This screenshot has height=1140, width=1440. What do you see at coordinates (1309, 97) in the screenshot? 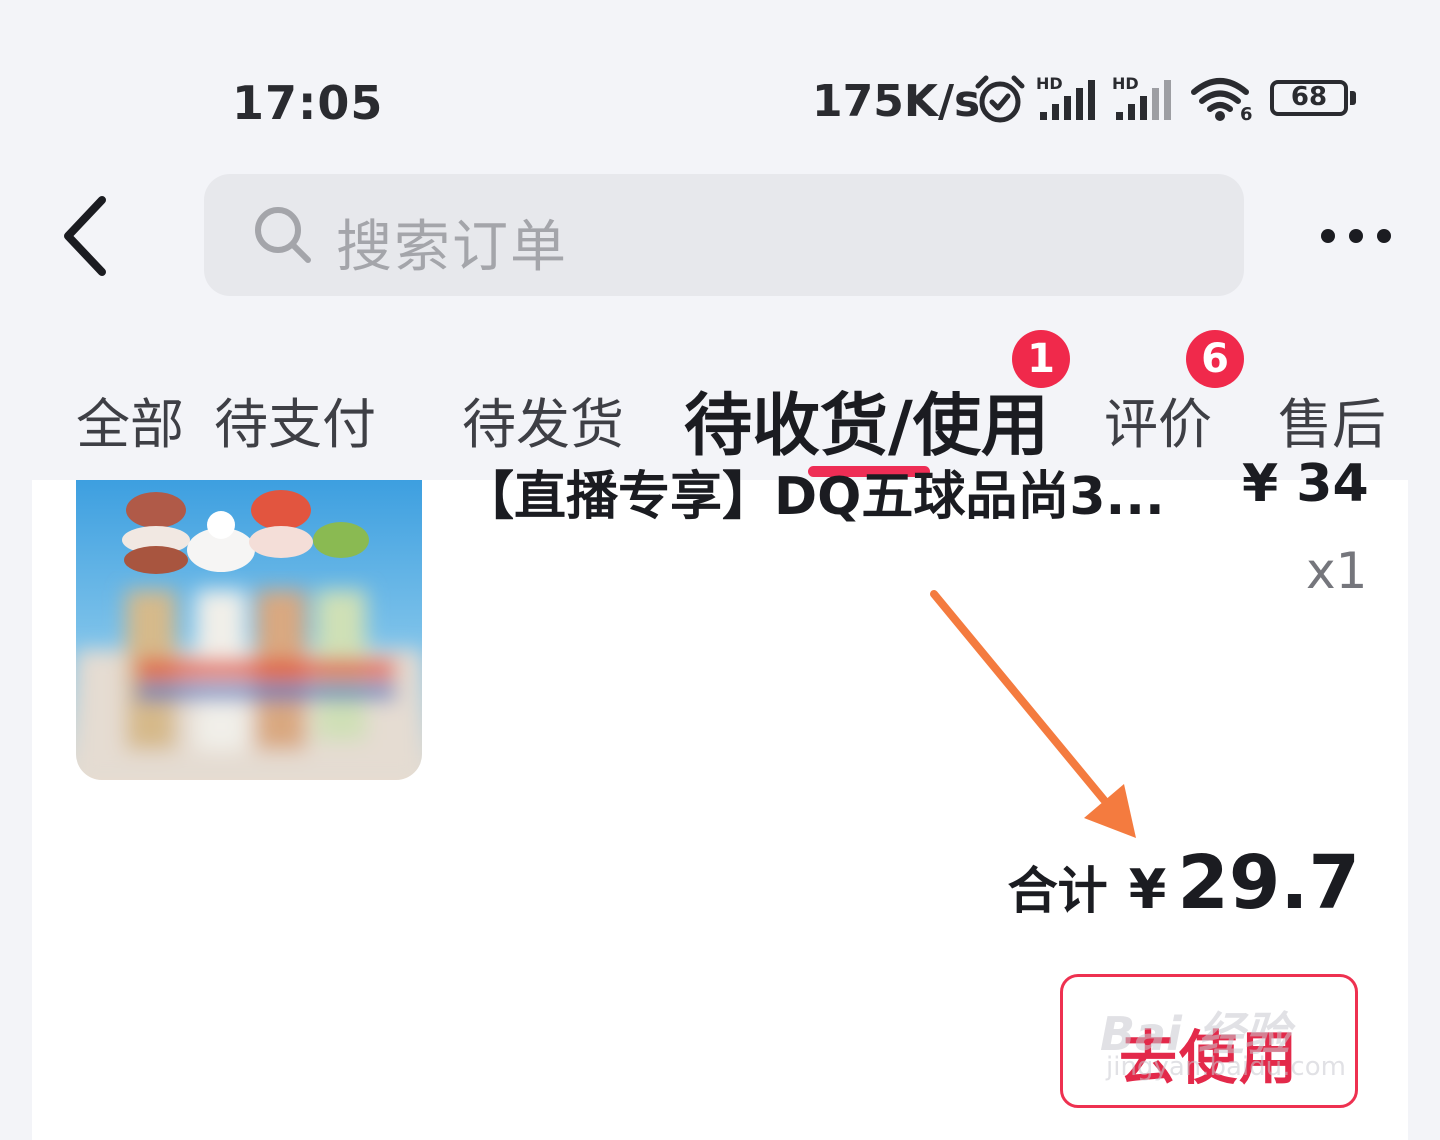
I see `battery-level: 68` at bounding box center [1309, 97].